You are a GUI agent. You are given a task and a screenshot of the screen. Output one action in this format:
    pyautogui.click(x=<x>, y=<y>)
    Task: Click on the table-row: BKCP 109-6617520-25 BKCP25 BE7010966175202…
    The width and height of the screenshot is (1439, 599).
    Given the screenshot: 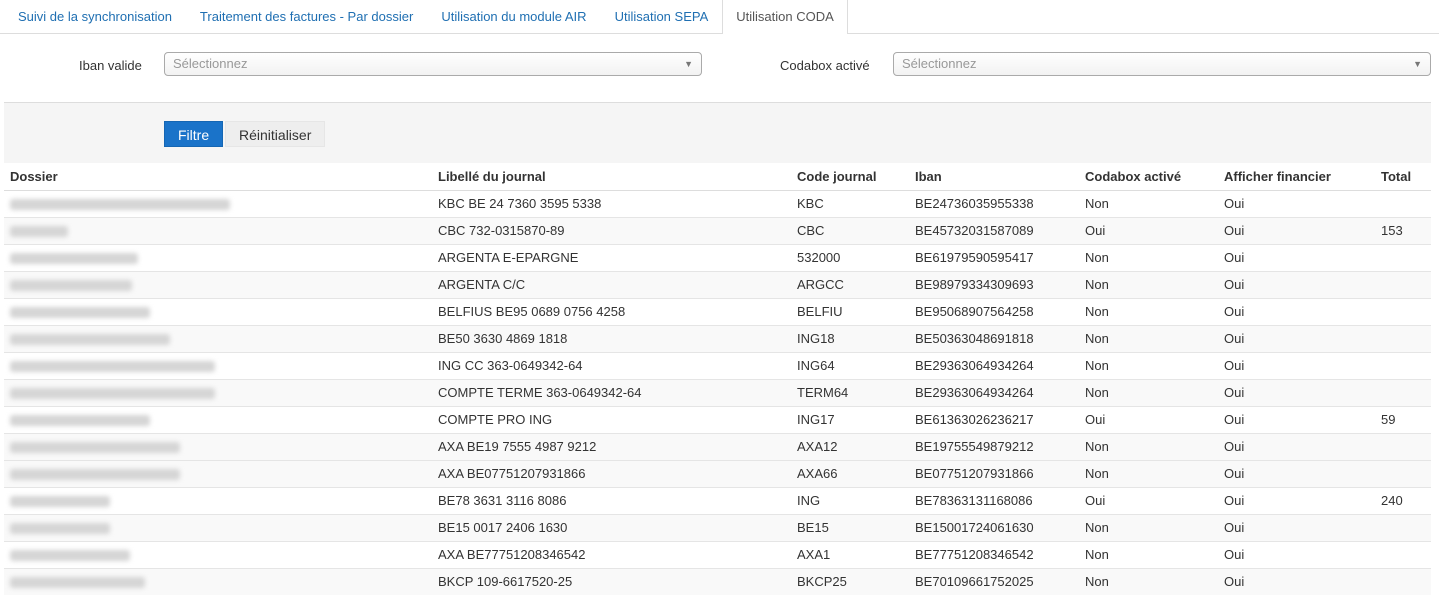 What is the action you would take?
    pyautogui.click(x=717, y=581)
    